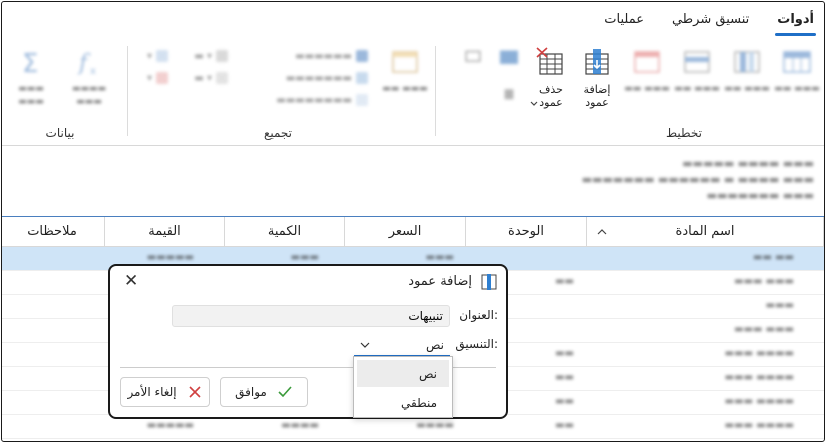  What do you see at coordinates (526, 232) in the screenshot?
I see `column-header-unit: الوحدة` at bounding box center [526, 232].